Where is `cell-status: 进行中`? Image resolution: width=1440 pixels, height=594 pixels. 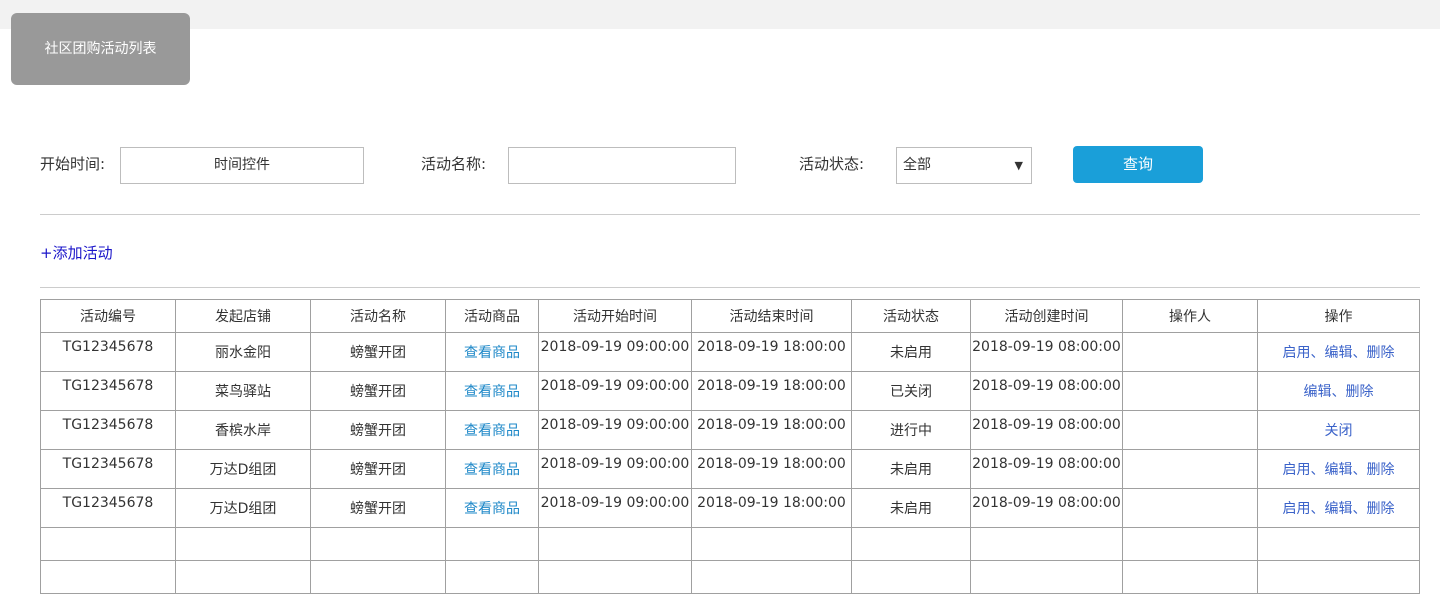
cell-status: 进行中 is located at coordinates (911, 430).